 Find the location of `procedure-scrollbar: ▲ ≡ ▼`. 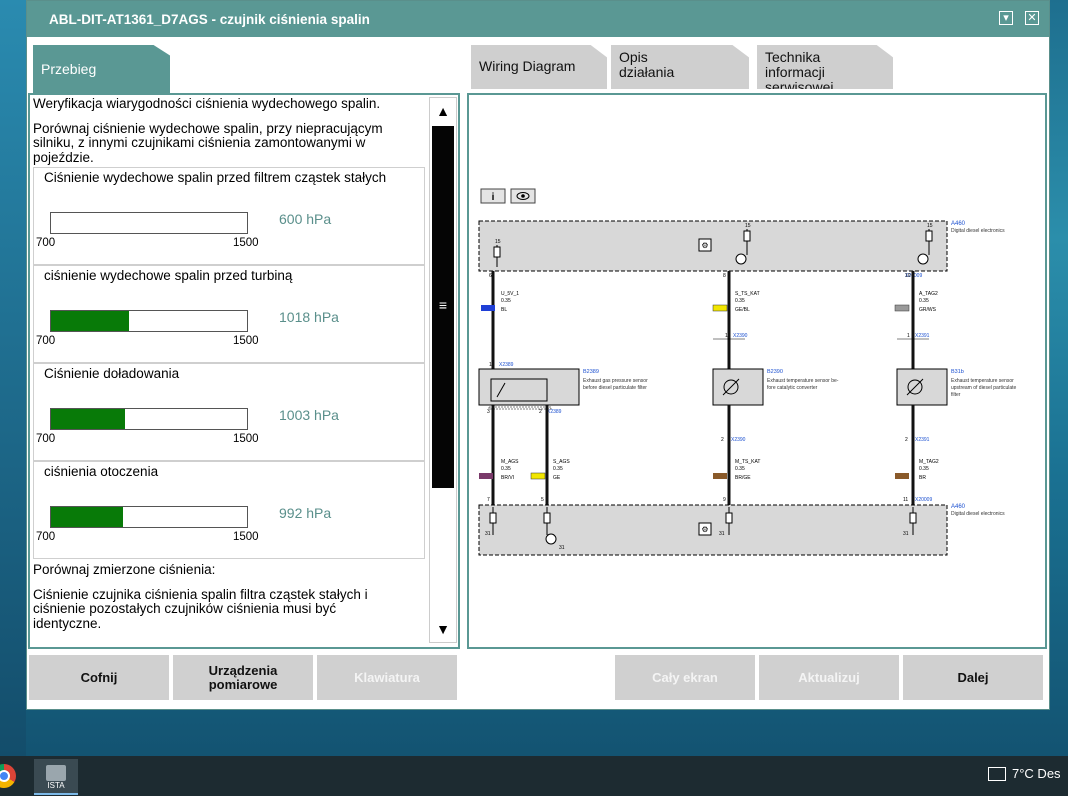

procedure-scrollbar: ▲ ≡ ▼ is located at coordinates (443, 370).